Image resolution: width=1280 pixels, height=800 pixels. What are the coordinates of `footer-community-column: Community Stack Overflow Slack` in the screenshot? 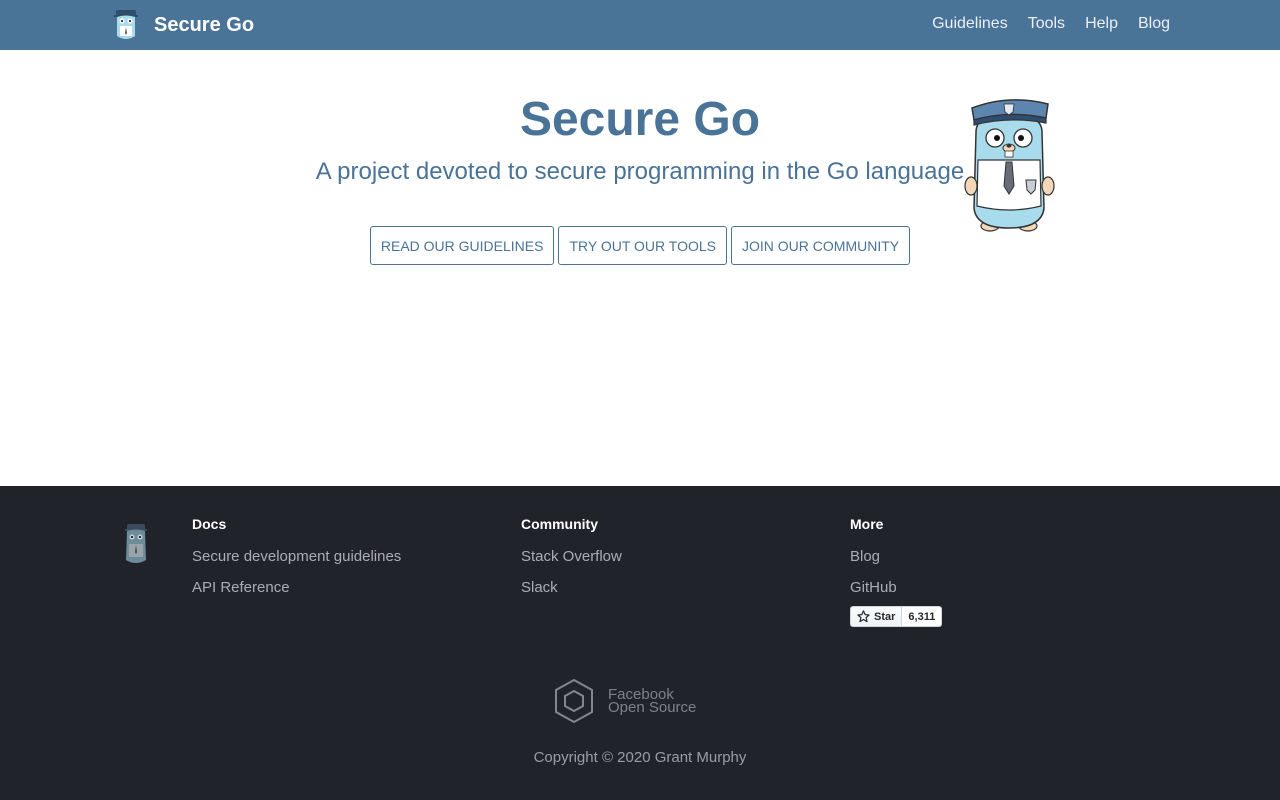 It's located at (571, 563).